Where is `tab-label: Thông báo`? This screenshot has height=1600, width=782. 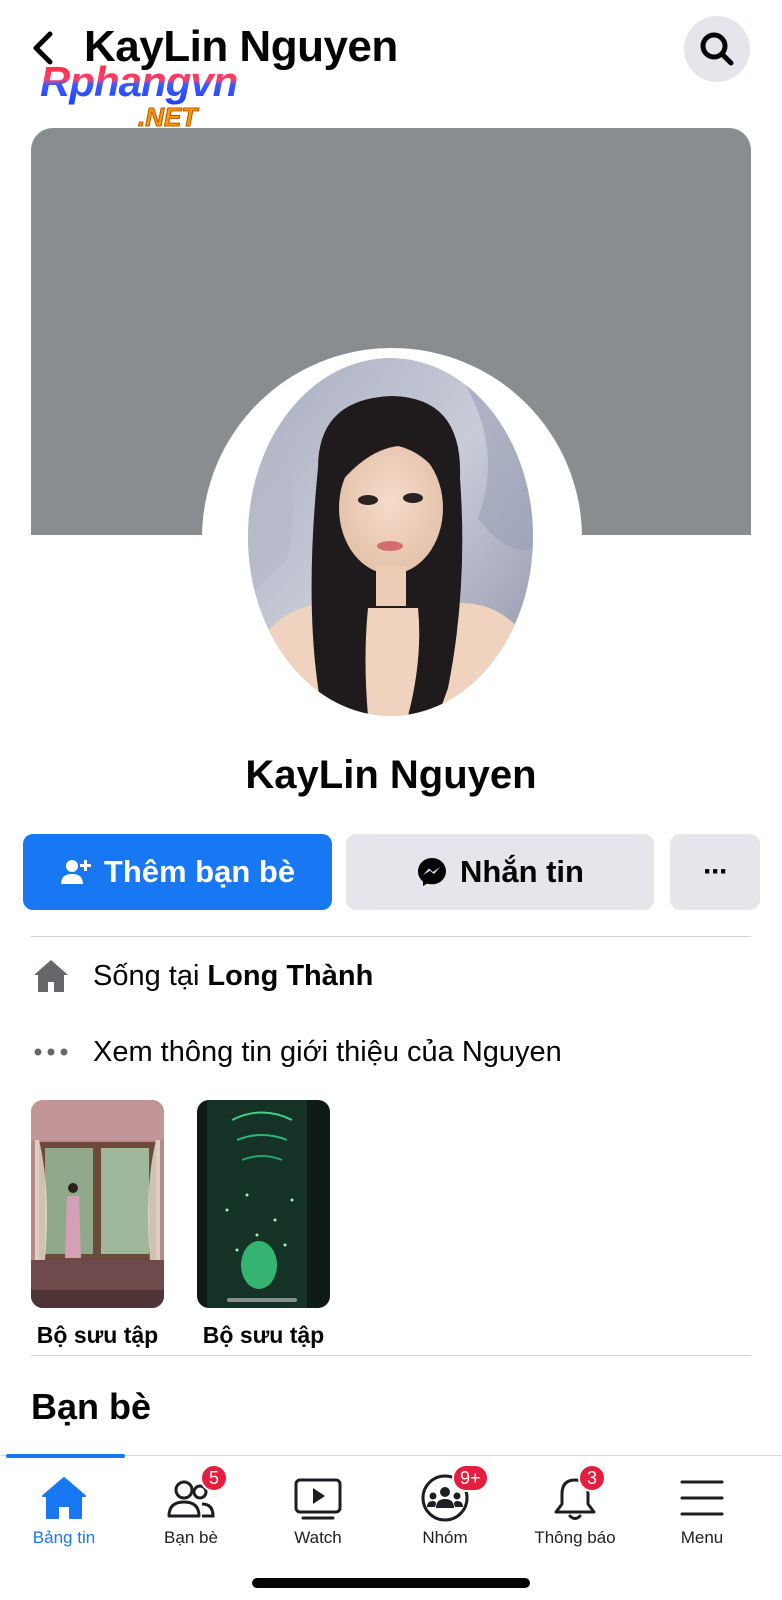
tab-label: Thông báo is located at coordinates (575, 1537).